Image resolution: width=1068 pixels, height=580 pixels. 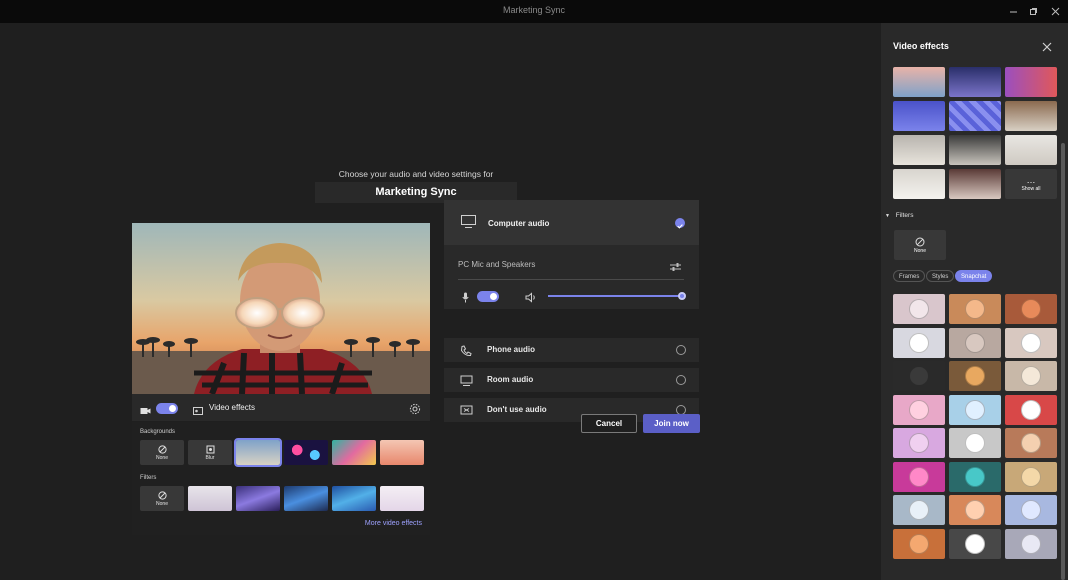 I want to click on background-bokeh, so click(x=306, y=452).